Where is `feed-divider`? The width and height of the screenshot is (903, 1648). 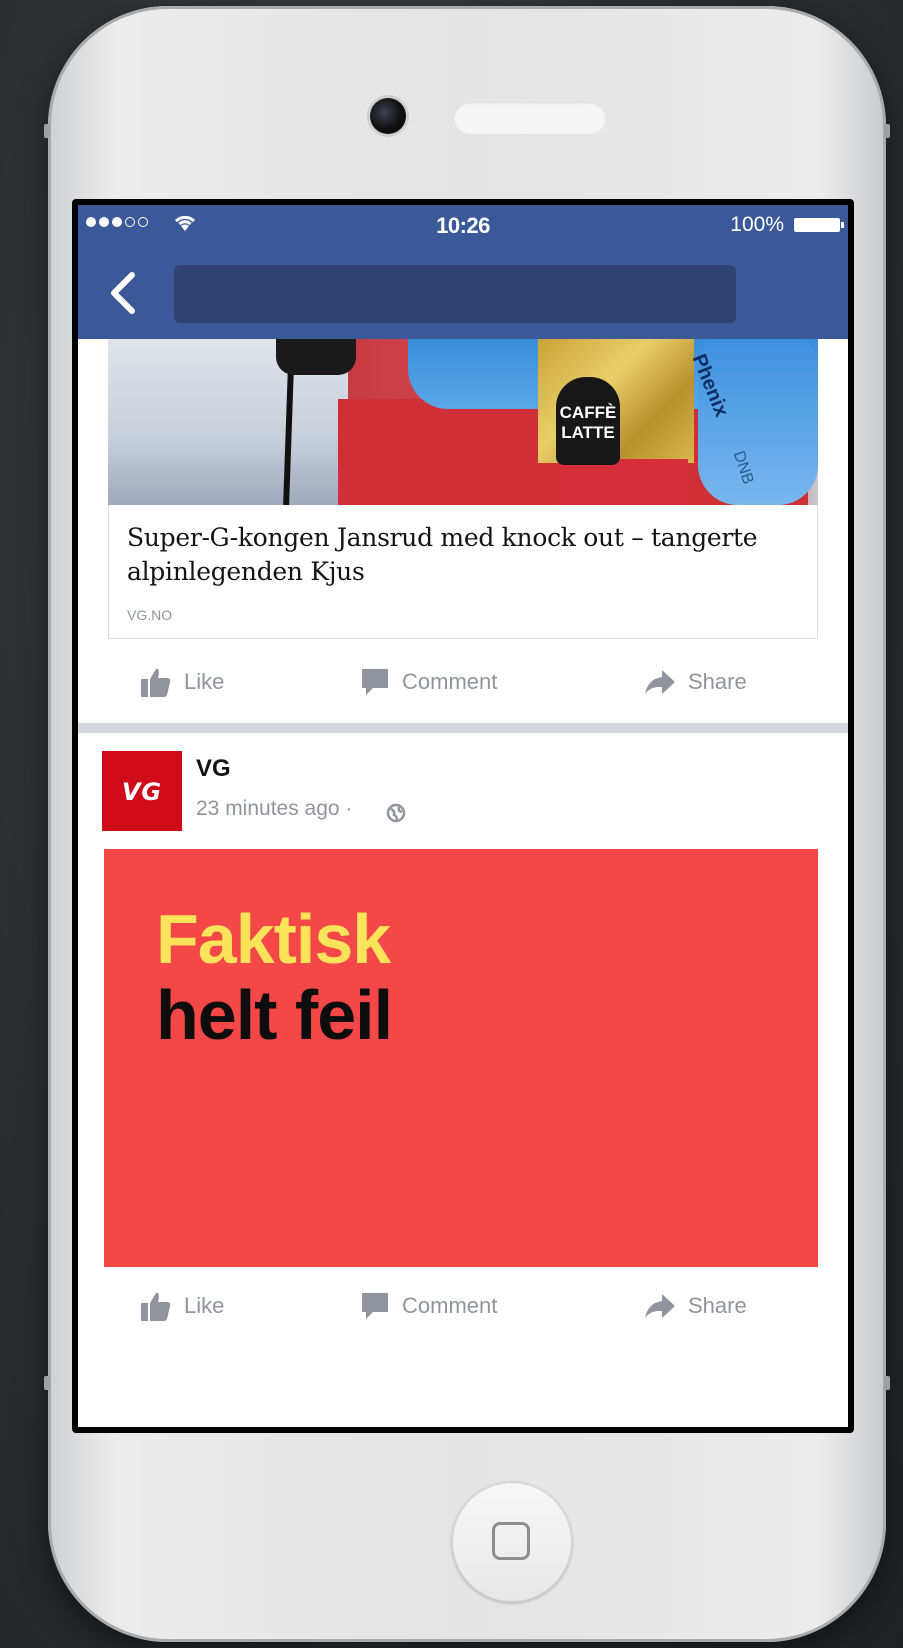 feed-divider is located at coordinates (463, 728).